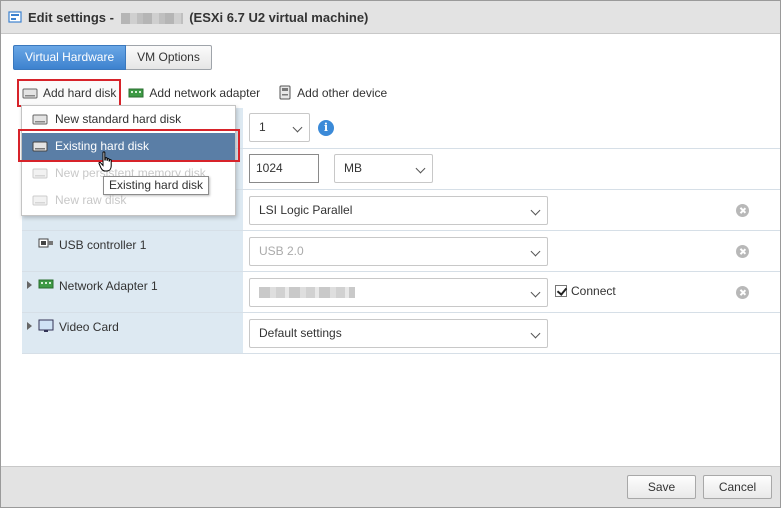  I want to click on usb-controller-row: USB controller 1 USB 2.0, so click(401, 251).